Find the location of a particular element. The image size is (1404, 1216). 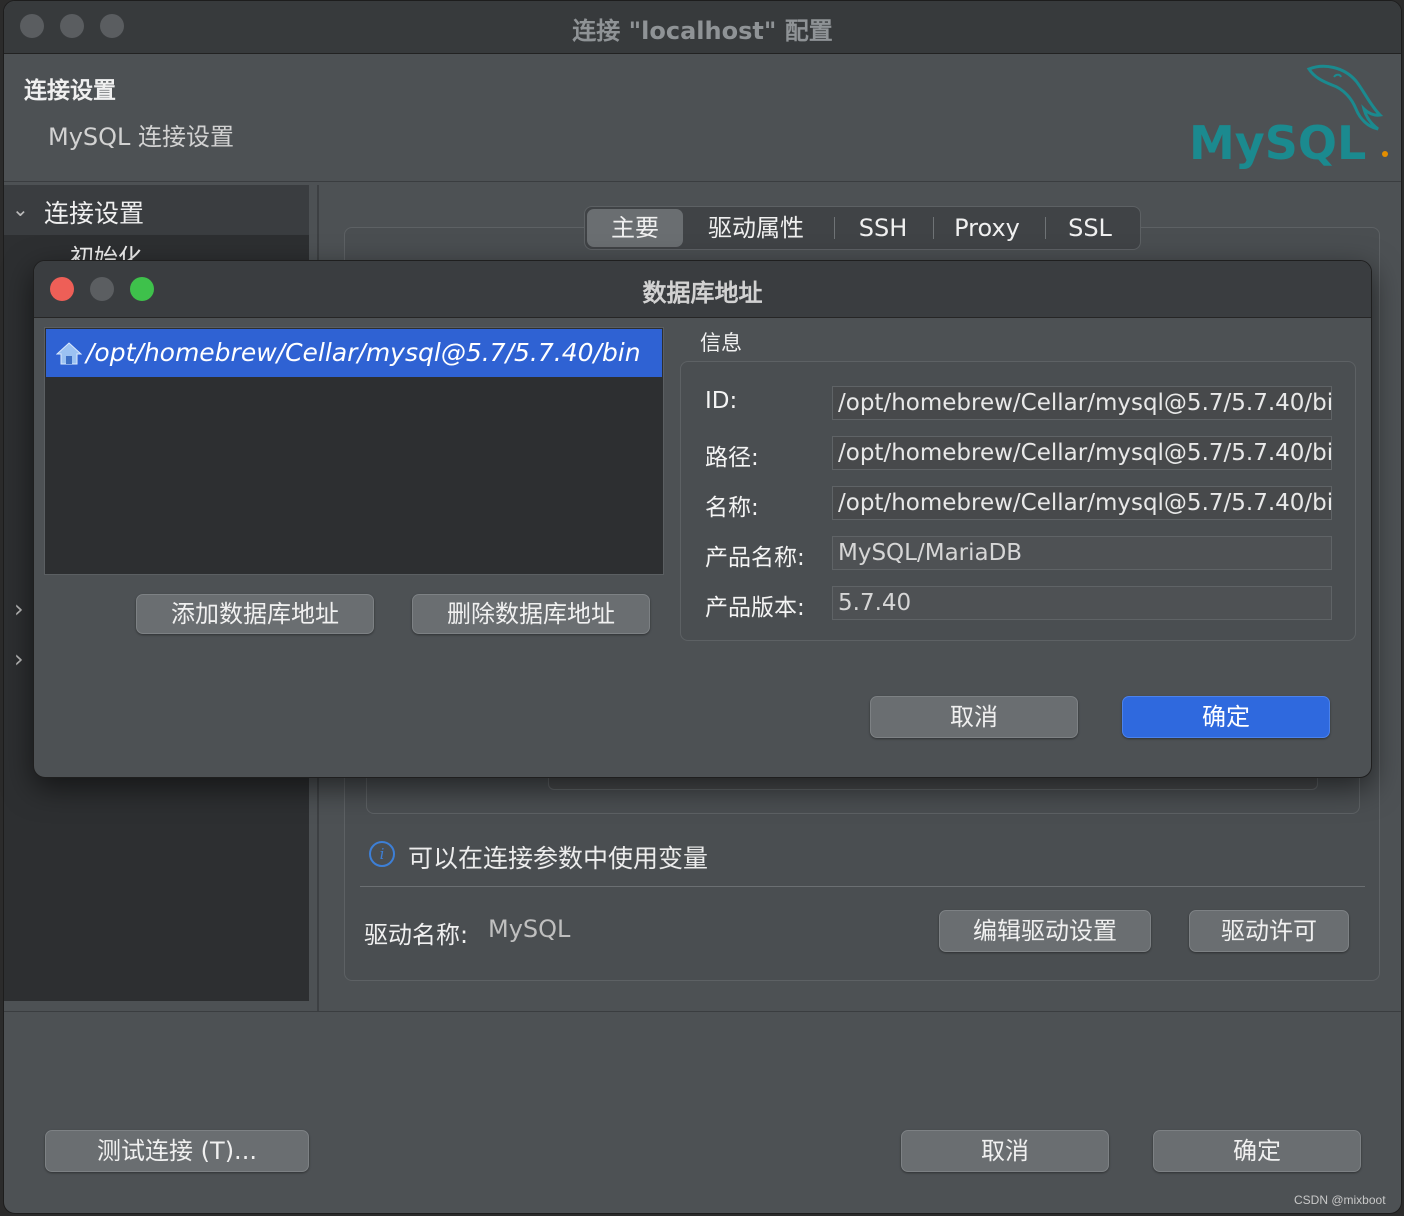

header-divider is located at coordinates (702, 181).